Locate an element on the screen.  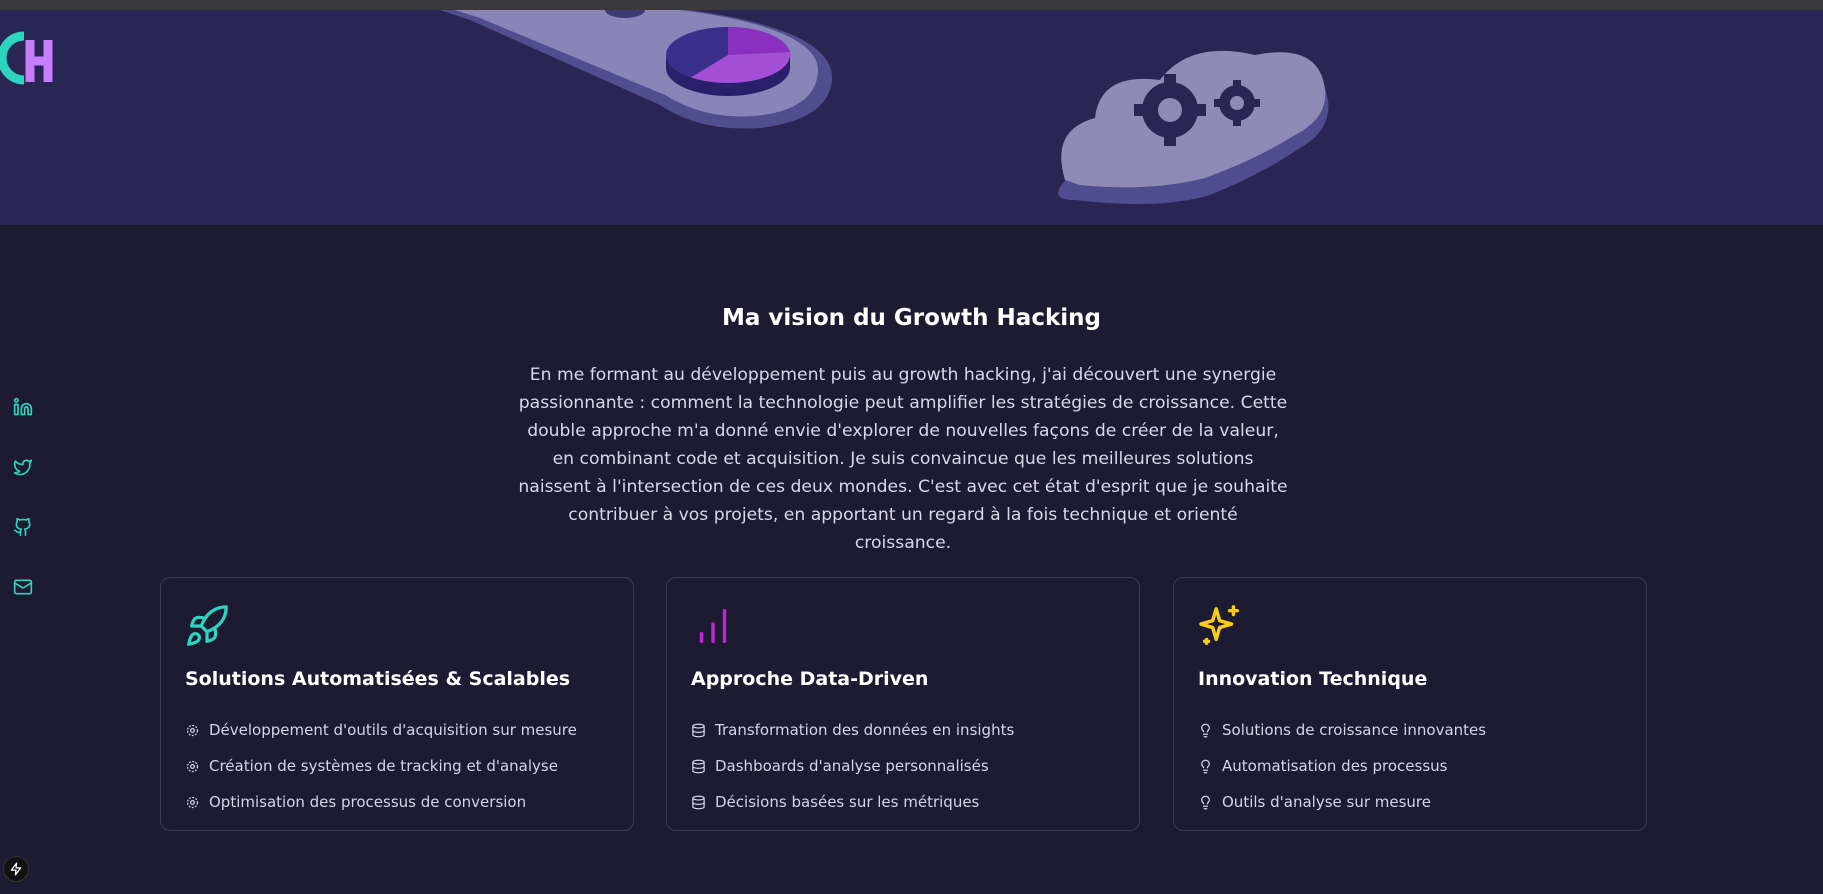
cloud-gears-illustration is located at coordinates (1193, 127).